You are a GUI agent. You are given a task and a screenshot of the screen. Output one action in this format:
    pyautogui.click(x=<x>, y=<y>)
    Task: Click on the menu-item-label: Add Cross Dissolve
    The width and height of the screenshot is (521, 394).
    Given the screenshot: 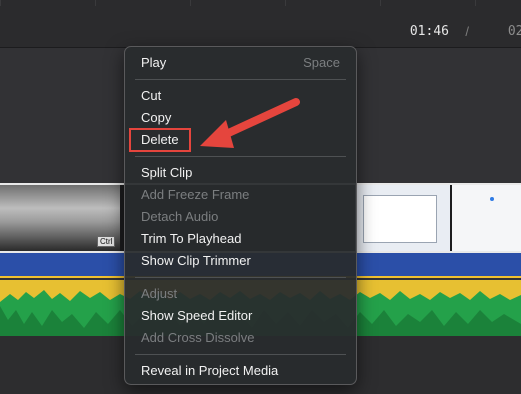 What is the action you would take?
    pyautogui.click(x=198, y=337)
    